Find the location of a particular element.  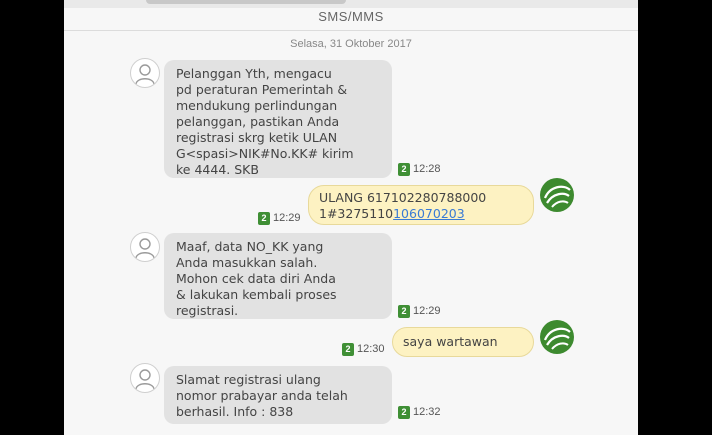

header-divider is located at coordinates (351, 30).